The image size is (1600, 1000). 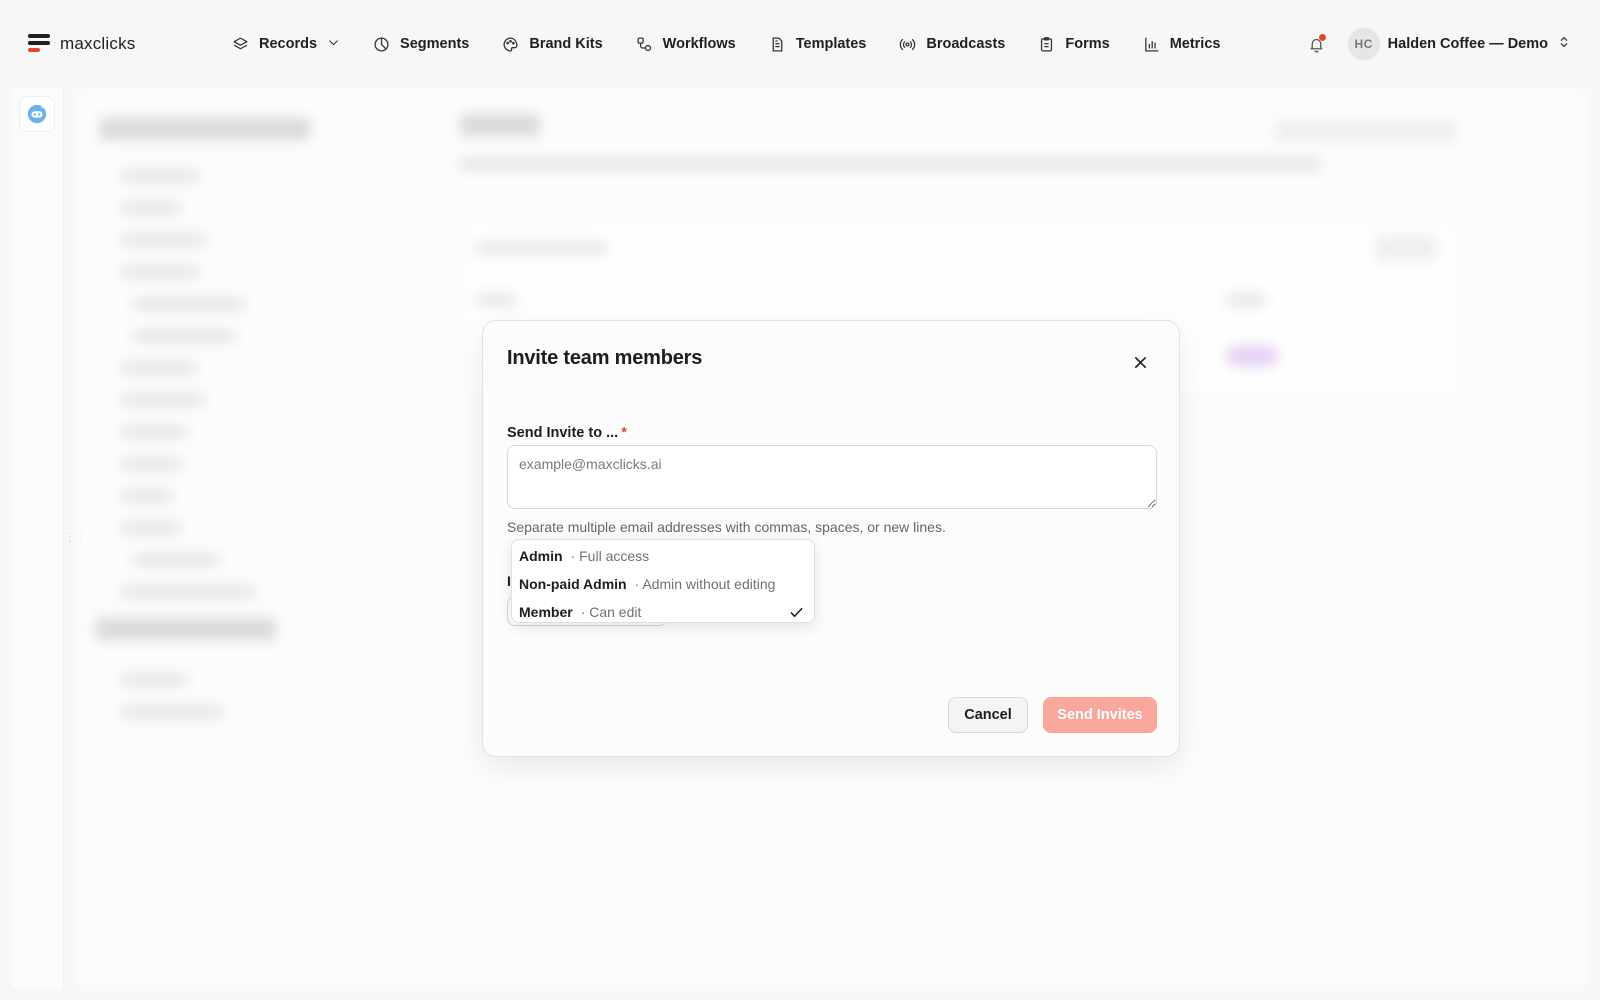 I want to click on nav-item-label: Brand Kits, so click(x=566, y=44).